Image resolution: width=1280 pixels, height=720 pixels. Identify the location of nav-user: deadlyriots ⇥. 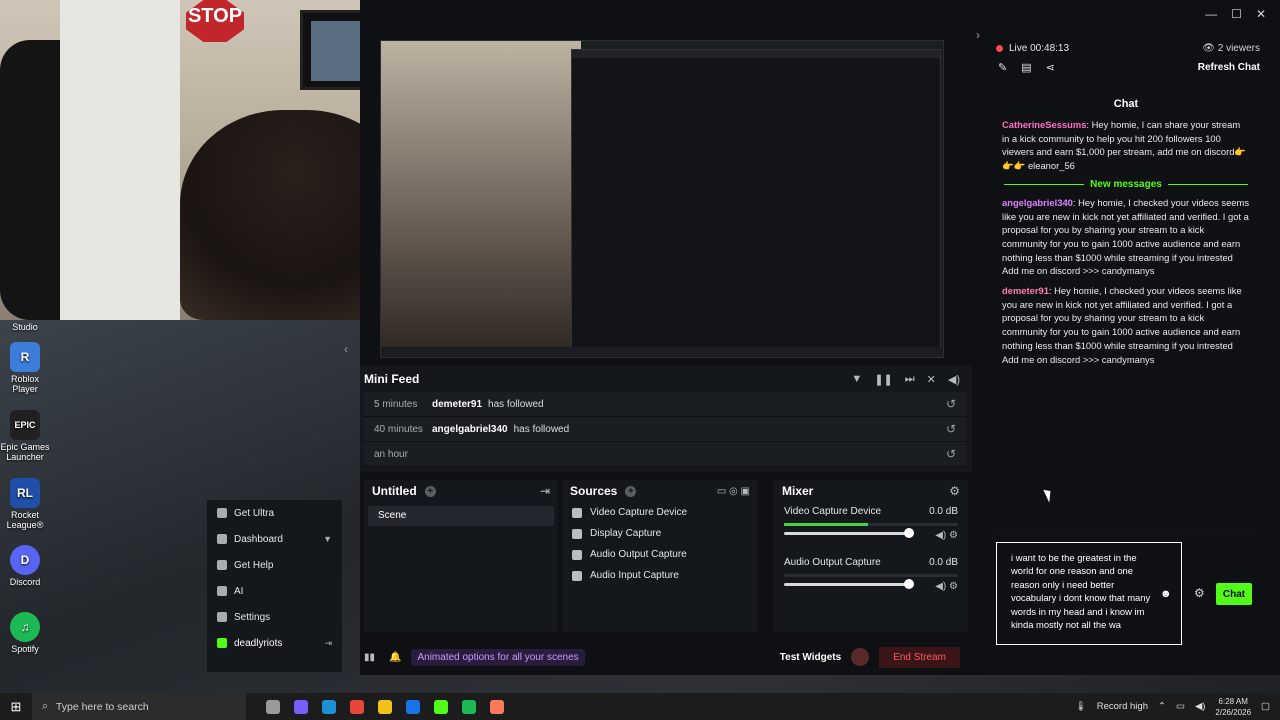
(274, 643).